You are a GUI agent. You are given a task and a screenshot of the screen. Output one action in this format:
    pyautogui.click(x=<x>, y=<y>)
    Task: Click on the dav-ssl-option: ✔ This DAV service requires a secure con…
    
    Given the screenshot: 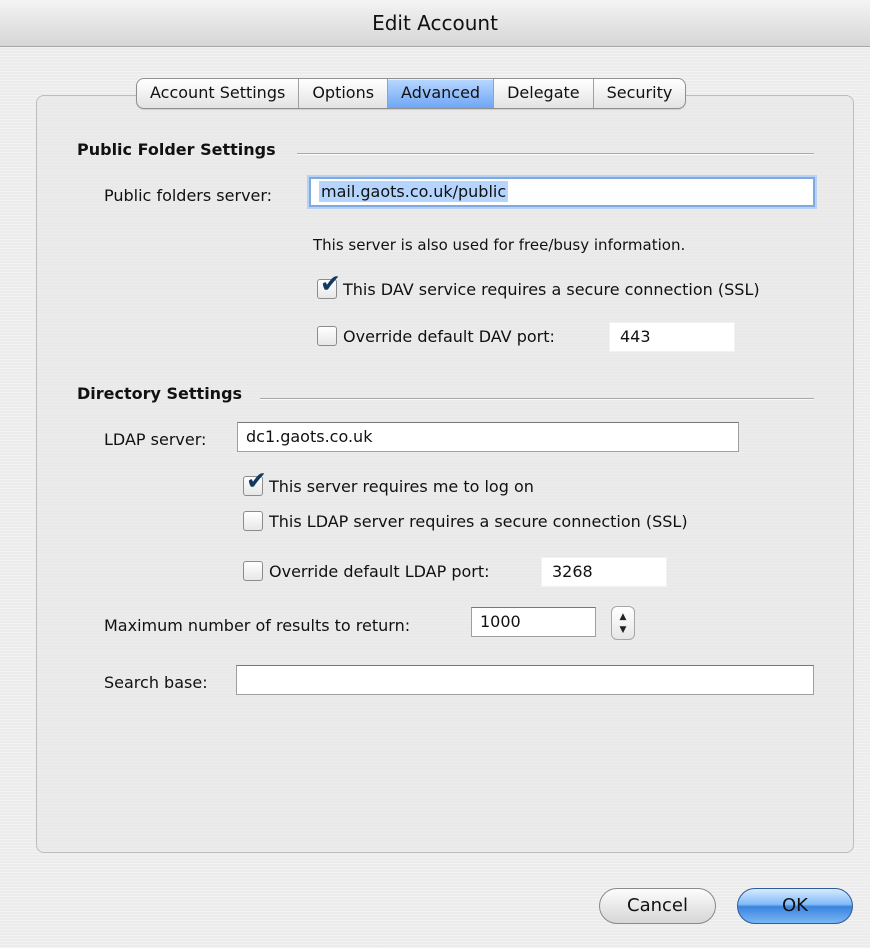 What is the action you would take?
    pyautogui.click(x=538, y=287)
    